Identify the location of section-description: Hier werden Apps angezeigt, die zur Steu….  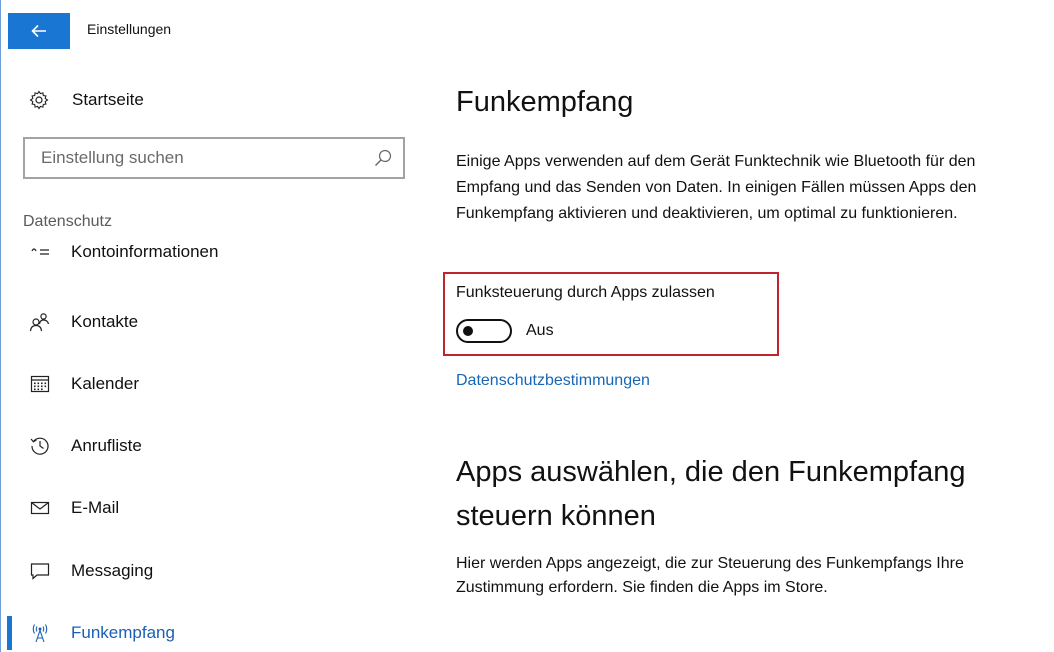
(710, 575).